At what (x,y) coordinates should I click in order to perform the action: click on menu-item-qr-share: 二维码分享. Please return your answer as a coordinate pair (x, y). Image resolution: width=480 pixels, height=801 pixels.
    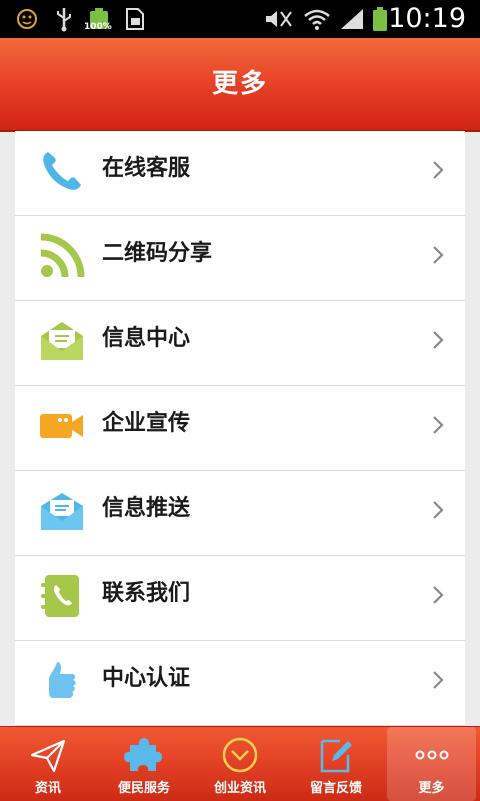
    Looking at the image, I should click on (240, 258).